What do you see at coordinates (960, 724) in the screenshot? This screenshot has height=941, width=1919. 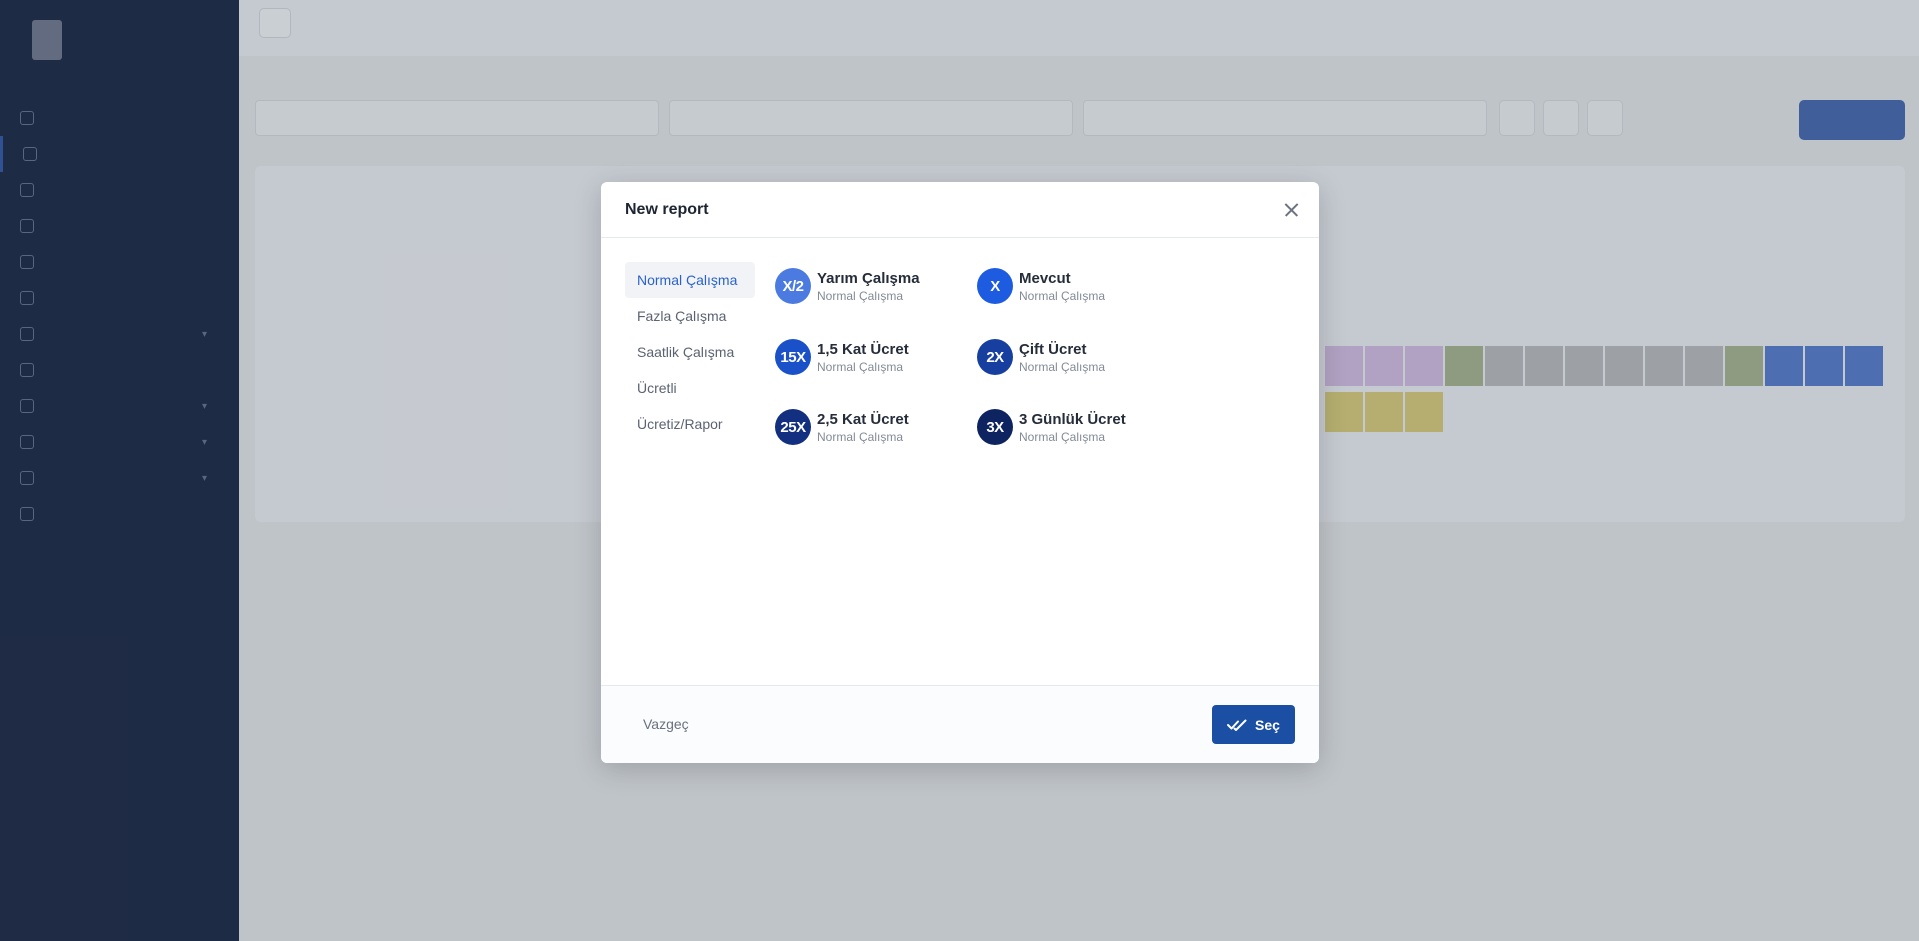 I see `modal-footer: Vazgeç Seç` at bounding box center [960, 724].